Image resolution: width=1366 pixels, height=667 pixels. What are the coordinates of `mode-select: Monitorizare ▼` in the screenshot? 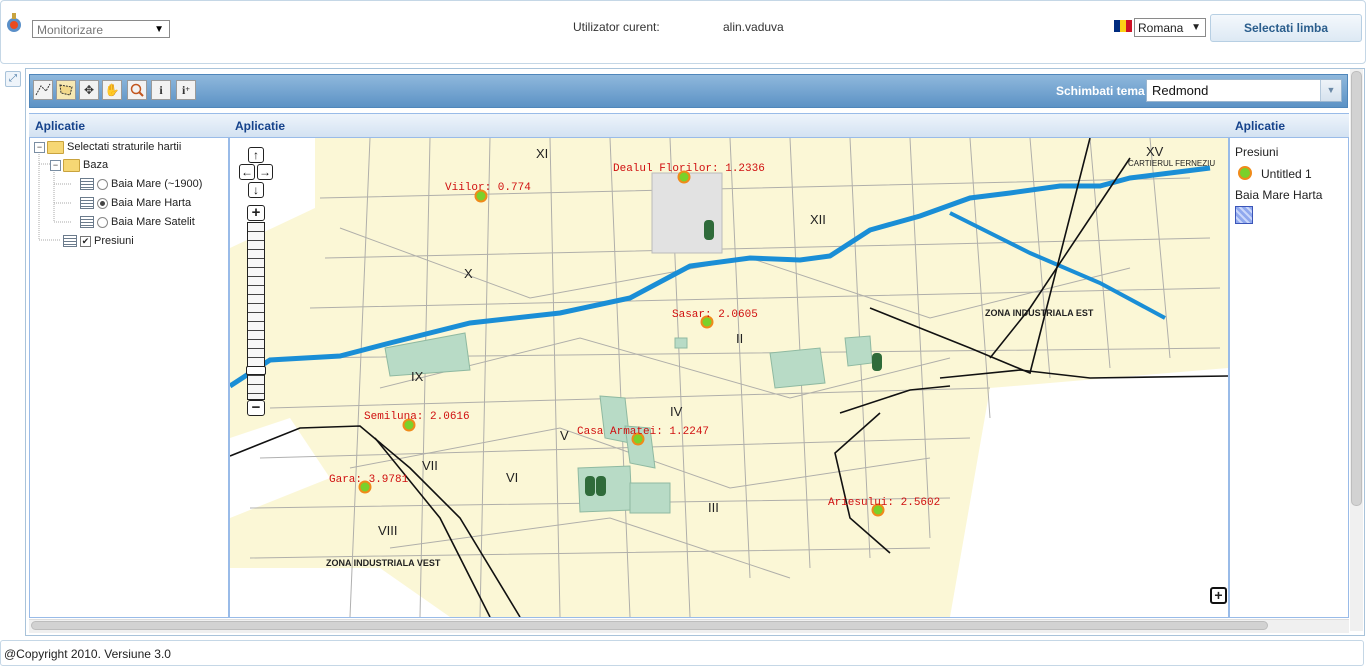 It's located at (101, 29).